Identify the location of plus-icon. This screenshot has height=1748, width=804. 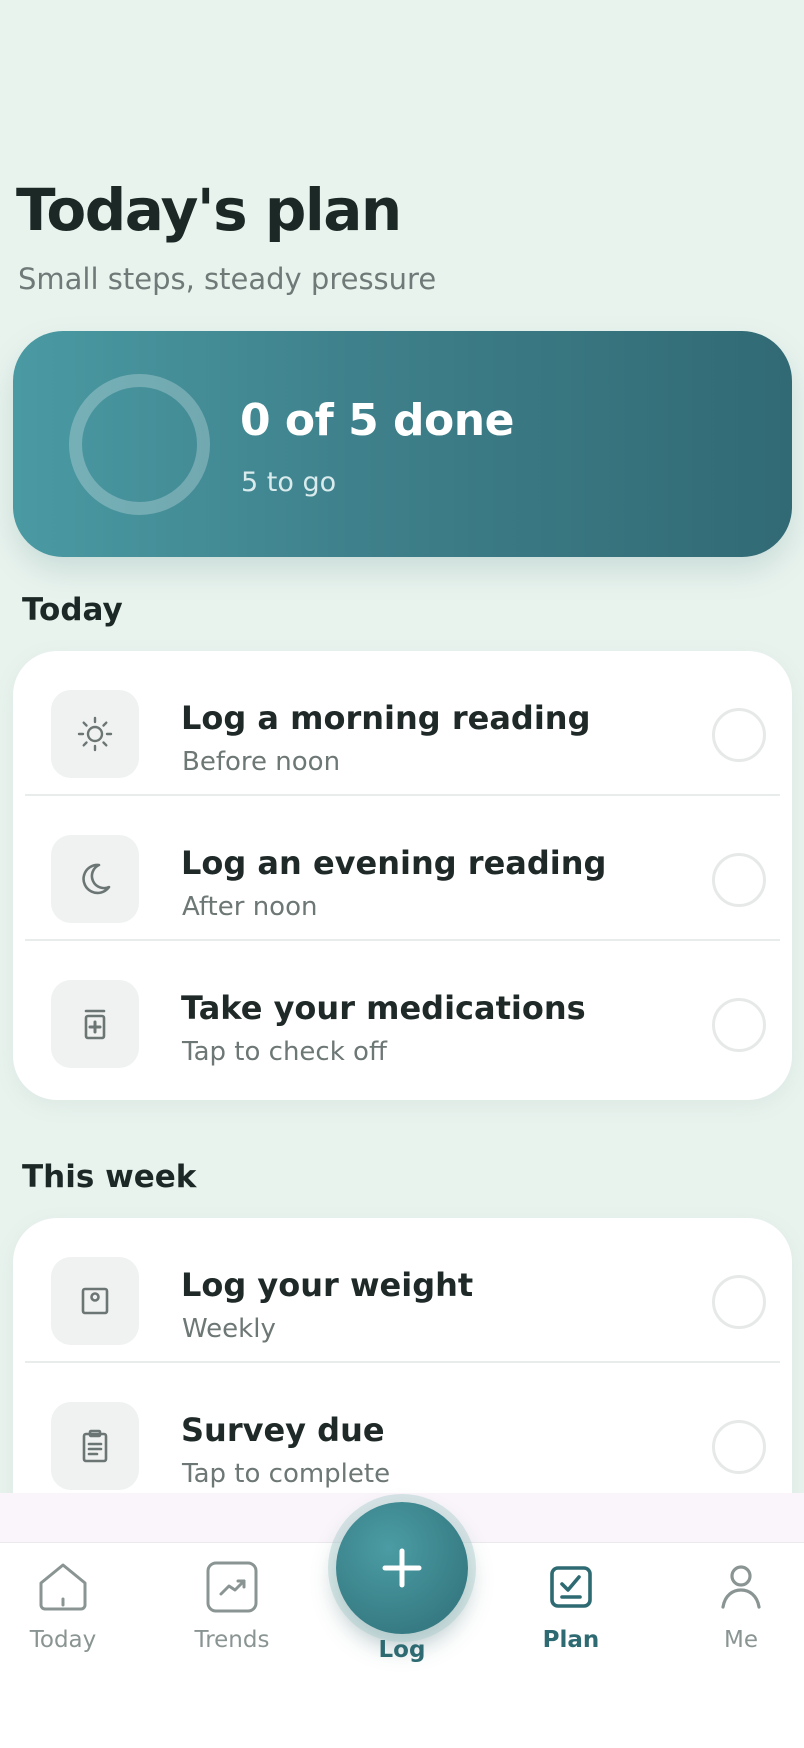
(402, 1568).